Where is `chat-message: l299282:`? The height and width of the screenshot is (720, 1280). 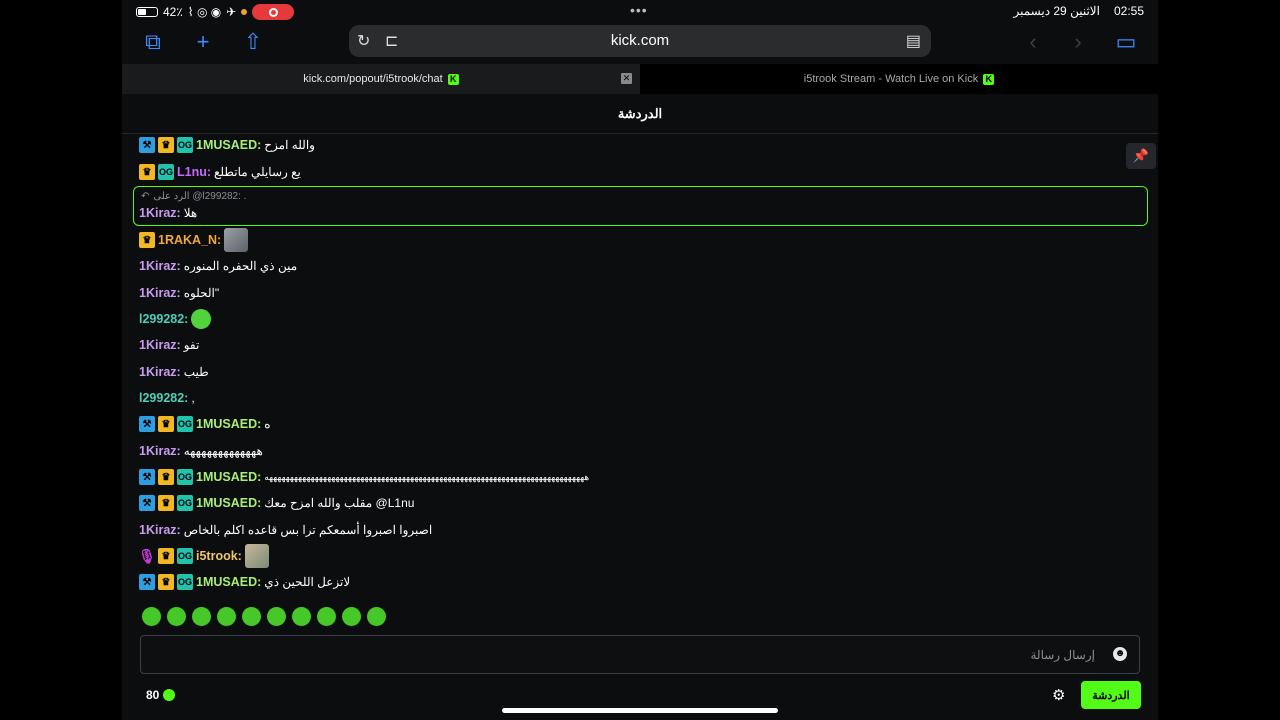
chat-message: l299282: is located at coordinates (175, 319).